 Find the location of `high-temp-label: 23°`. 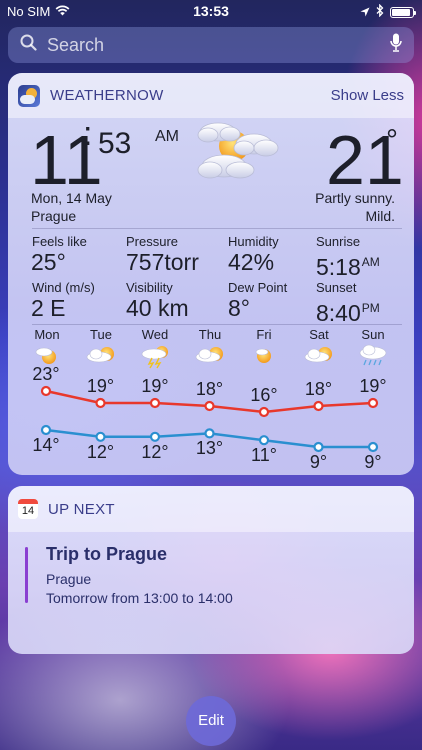

high-temp-label: 23° is located at coordinates (46, 374).